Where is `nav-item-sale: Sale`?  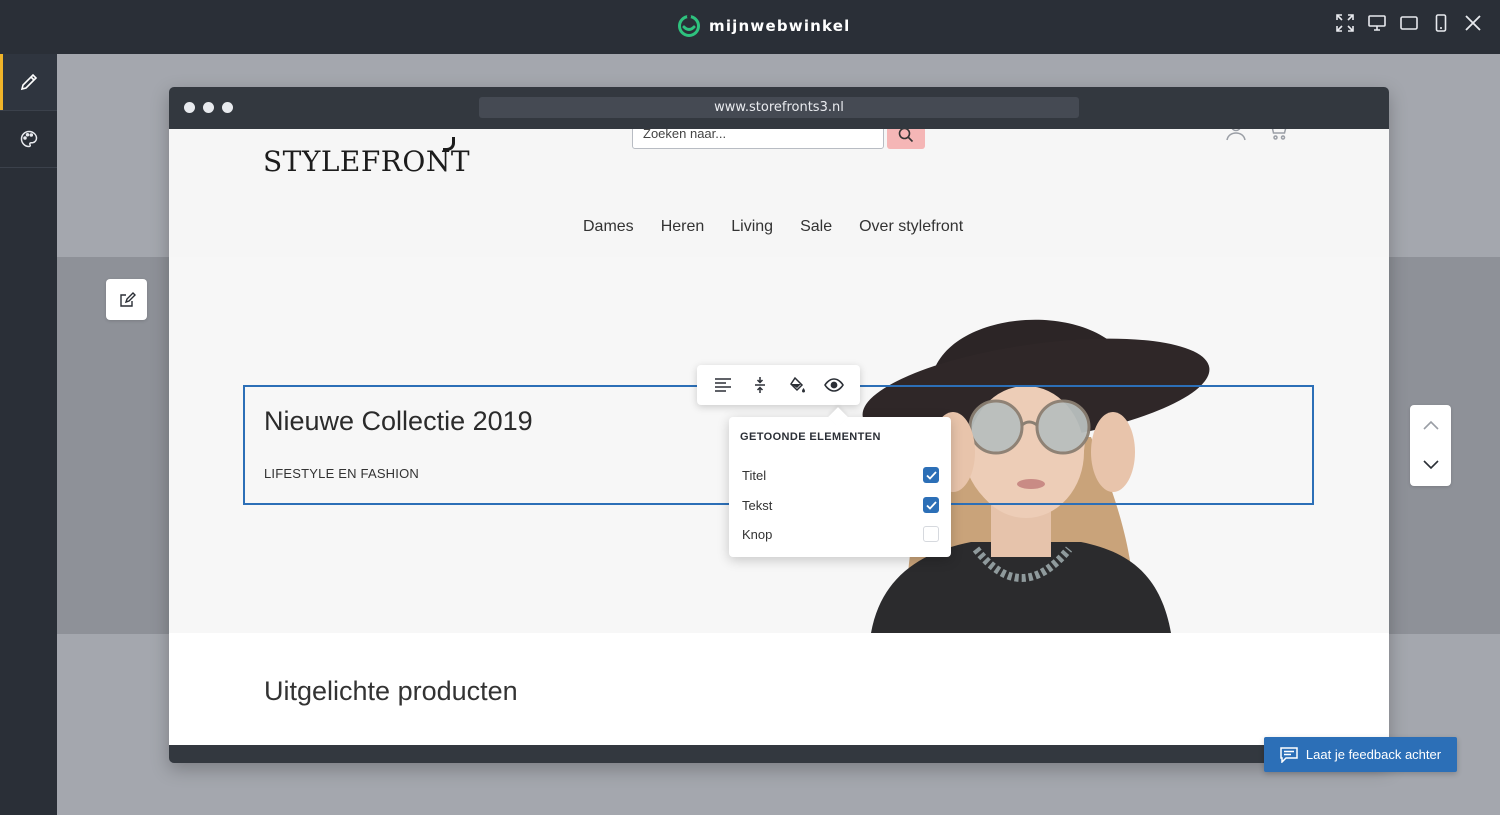
nav-item-sale: Sale is located at coordinates (816, 227).